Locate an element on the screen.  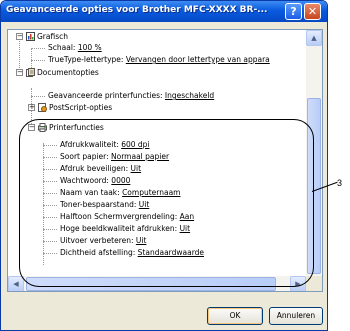
feature-improve-output: Uitvoer verbeteren: Uit is located at coordinates (103, 241).